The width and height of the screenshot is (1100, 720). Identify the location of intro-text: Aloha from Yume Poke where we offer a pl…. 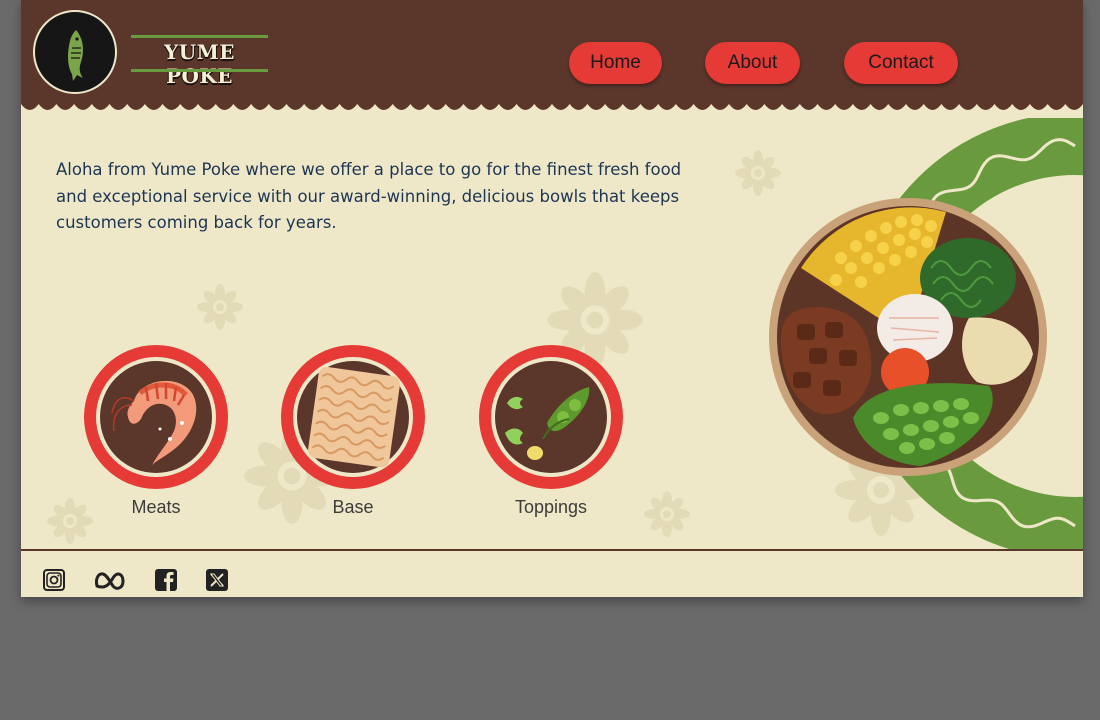
(369, 196).